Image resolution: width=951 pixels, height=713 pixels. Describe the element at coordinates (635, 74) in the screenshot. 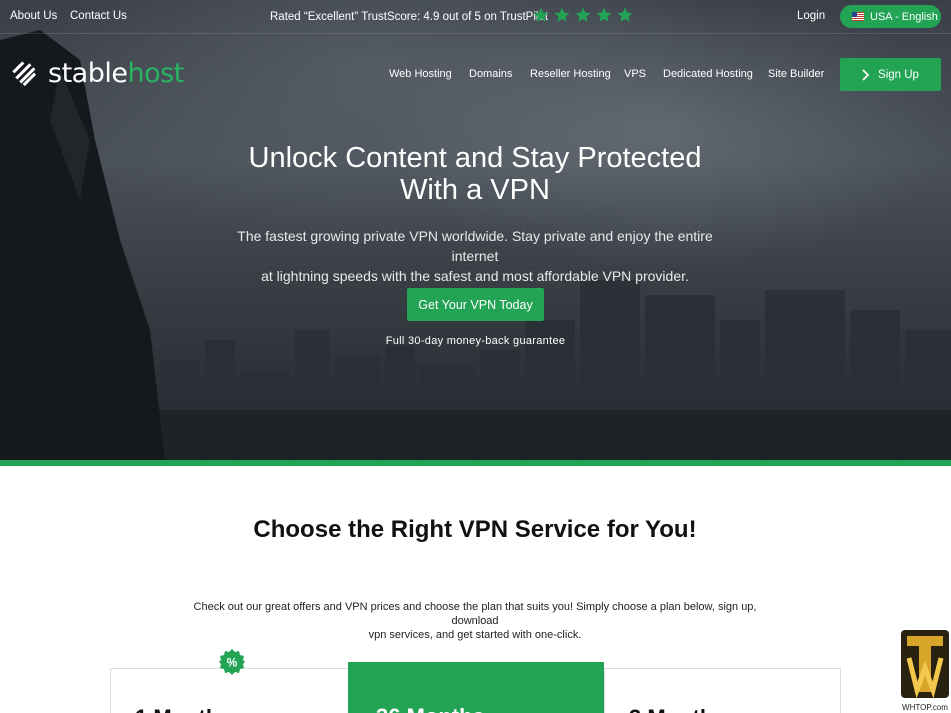

I see `nav-item-vps: VPS` at that location.